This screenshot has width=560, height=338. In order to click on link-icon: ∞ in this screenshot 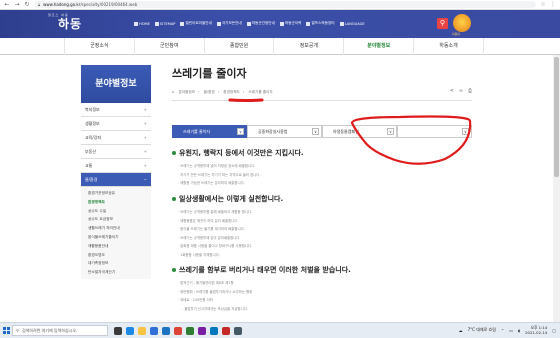, I will do `click(461, 91)`.